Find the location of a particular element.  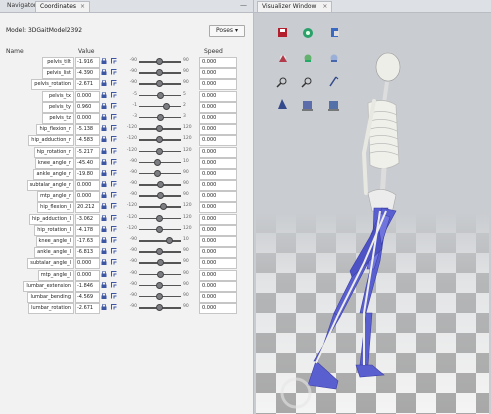

tab-visualizer: Visualizer Window × is located at coordinates (295, 6).